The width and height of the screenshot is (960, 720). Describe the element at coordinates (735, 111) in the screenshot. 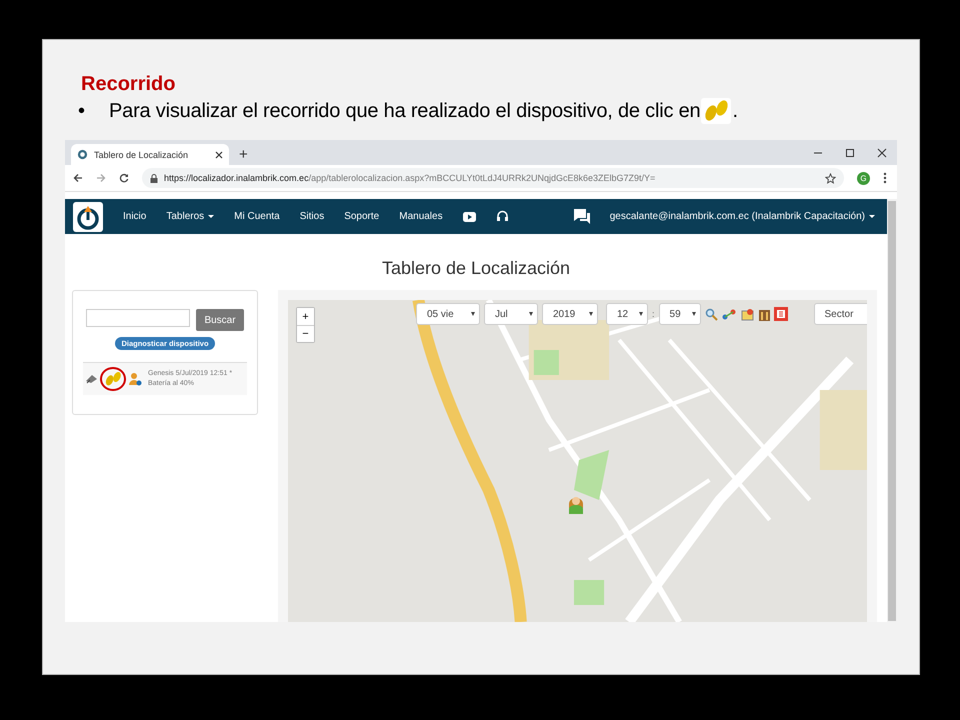

I see `slide-text-period: .` at that location.